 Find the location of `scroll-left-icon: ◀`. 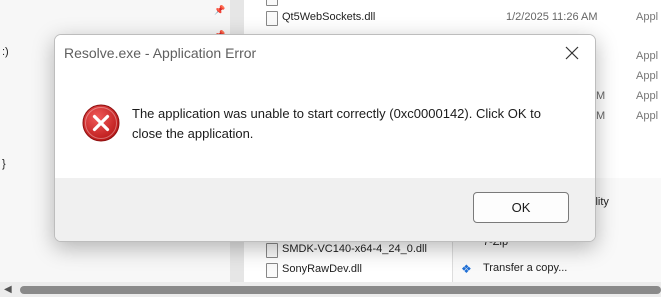

scroll-left-icon: ◀ is located at coordinates (8, 289).